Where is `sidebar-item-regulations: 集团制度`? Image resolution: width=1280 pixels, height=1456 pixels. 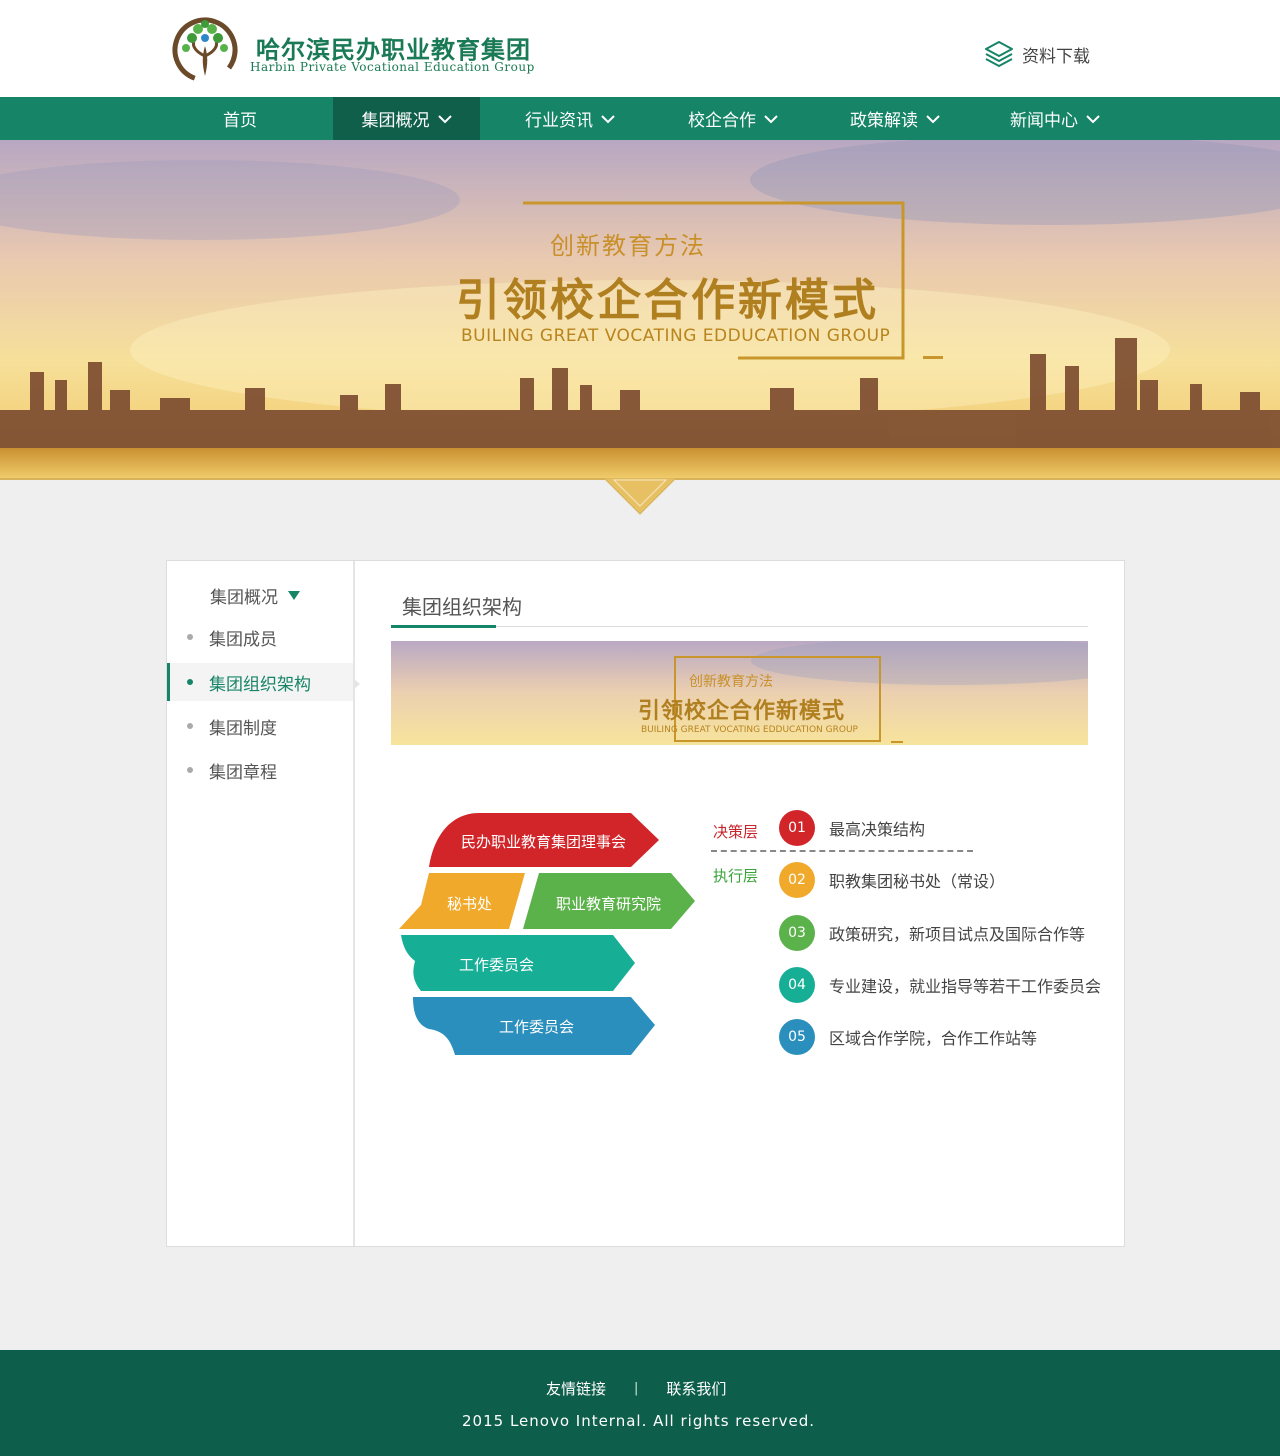 sidebar-item-regulations: 集团制度 is located at coordinates (260, 726).